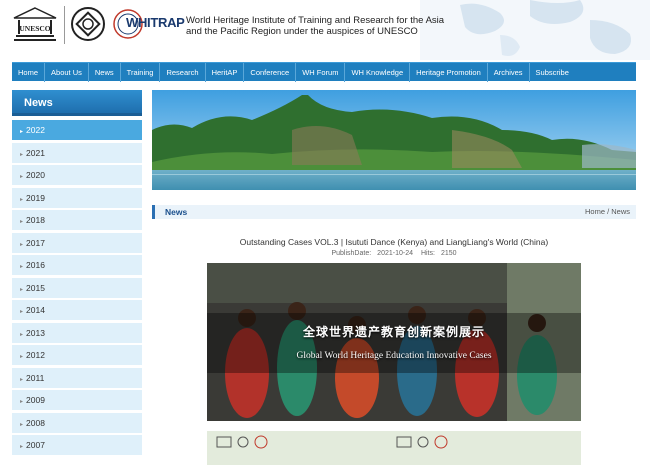 This screenshot has height=465, width=650. I want to click on nav-news: News, so click(105, 72).